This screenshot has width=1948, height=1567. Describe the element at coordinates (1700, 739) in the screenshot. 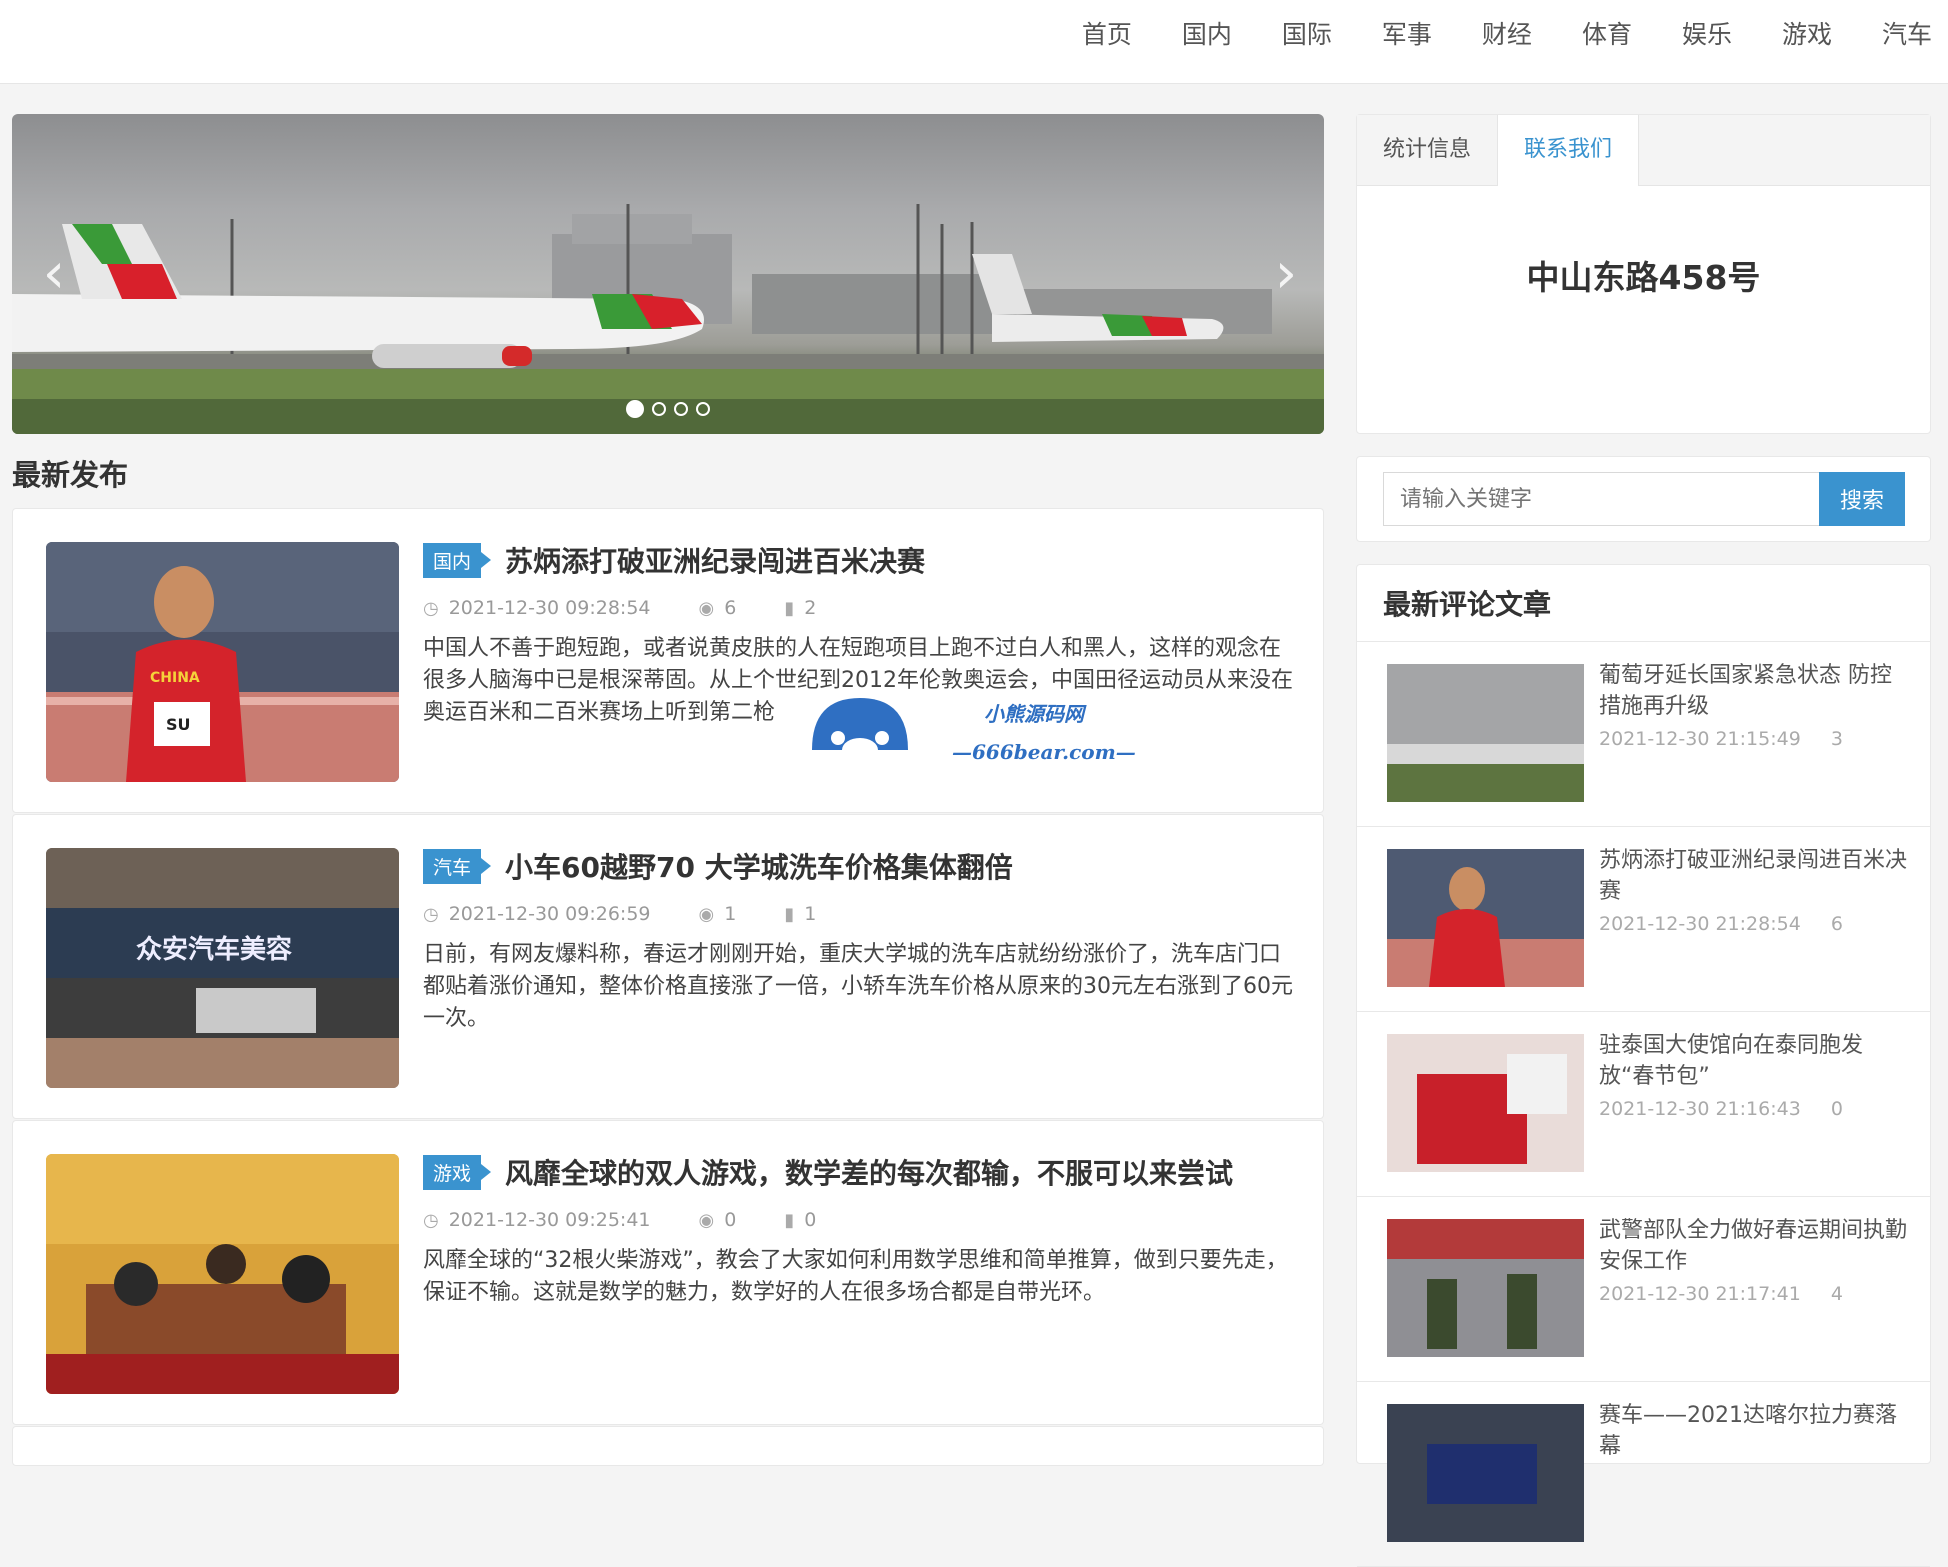

I see `comment-article-date: 2021-12-30 21:15:49` at that location.